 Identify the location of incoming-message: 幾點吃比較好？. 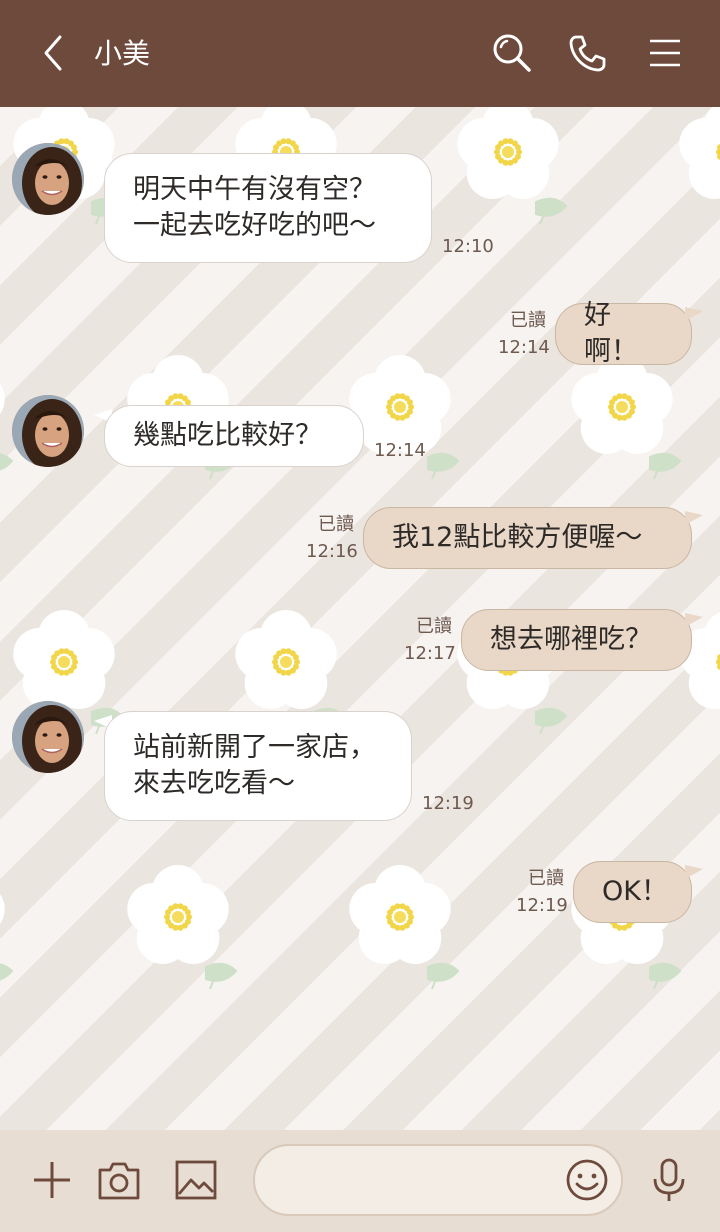
(234, 436).